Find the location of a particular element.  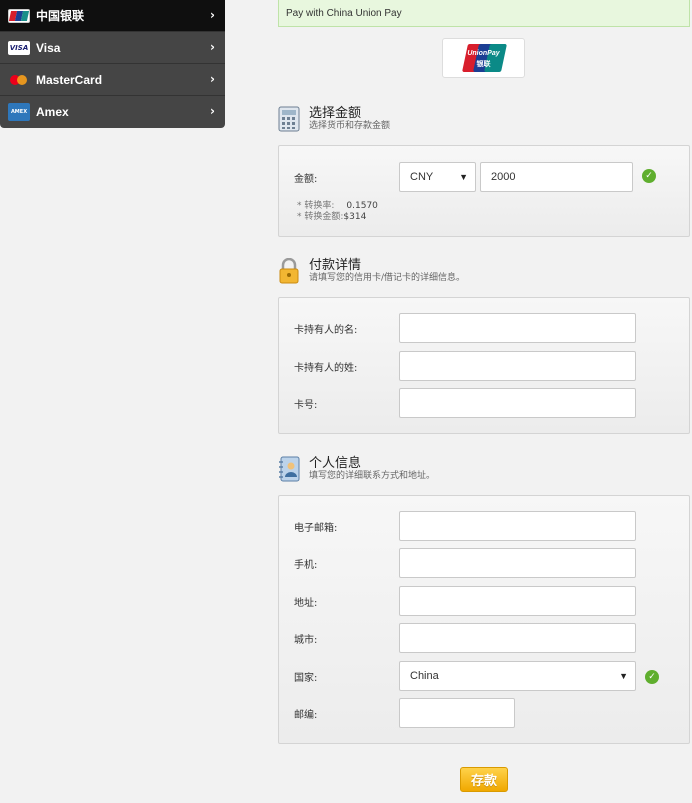

cardholder-first-name-label: 卡持有人的名: is located at coordinates (326, 330).